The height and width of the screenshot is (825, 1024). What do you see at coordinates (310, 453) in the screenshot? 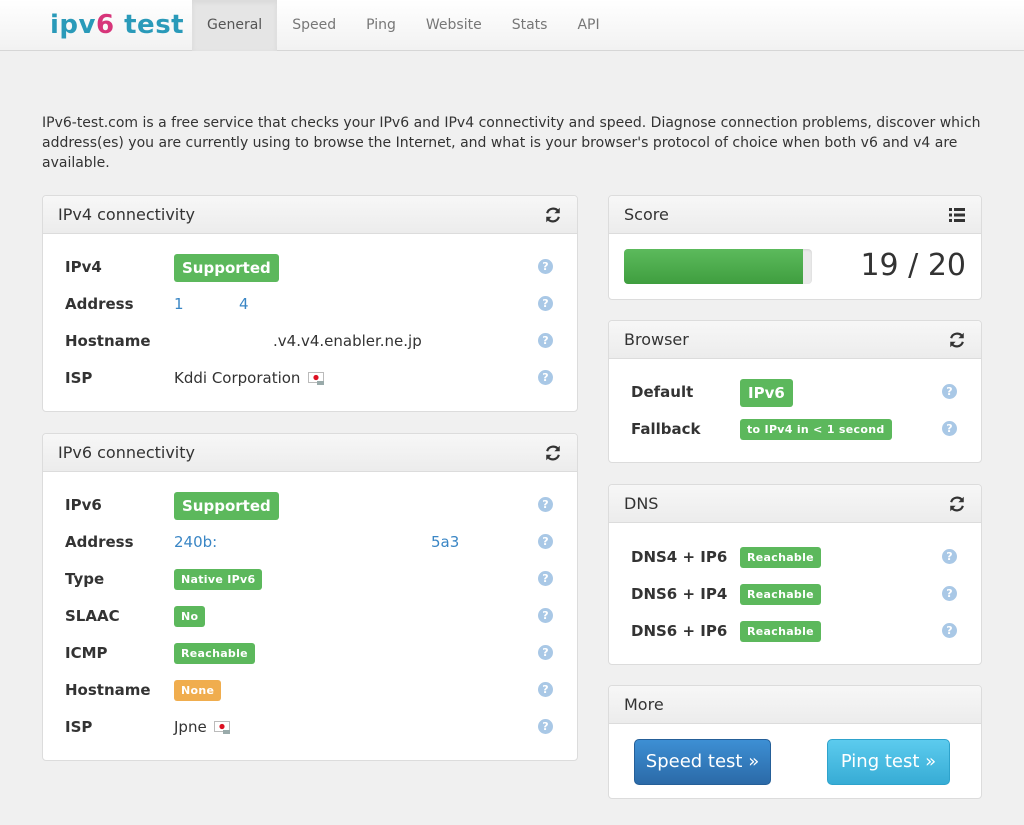
I see `ipv6-panel-header: IPv6 connectivity` at bounding box center [310, 453].